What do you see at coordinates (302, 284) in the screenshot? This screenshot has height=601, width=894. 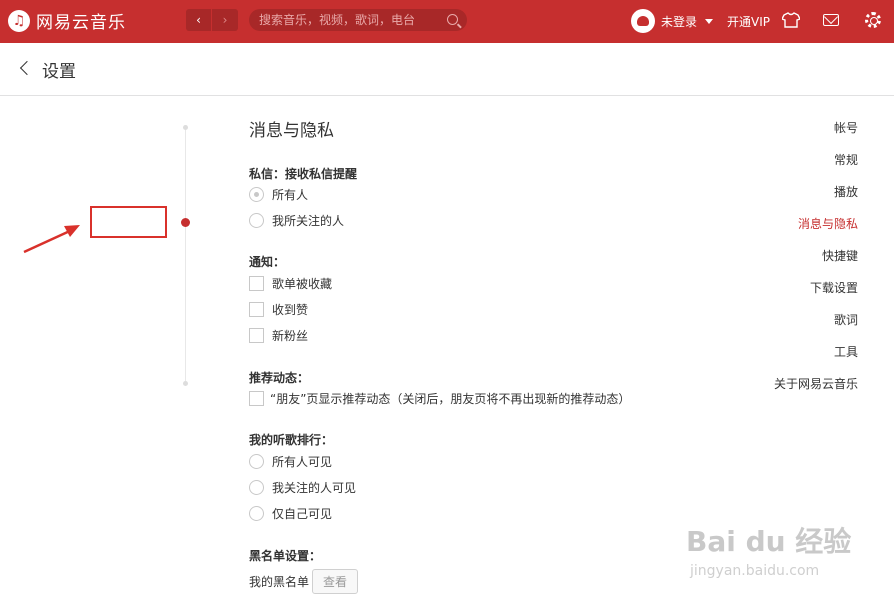 I see `option-label: 歌单被收藏` at bounding box center [302, 284].